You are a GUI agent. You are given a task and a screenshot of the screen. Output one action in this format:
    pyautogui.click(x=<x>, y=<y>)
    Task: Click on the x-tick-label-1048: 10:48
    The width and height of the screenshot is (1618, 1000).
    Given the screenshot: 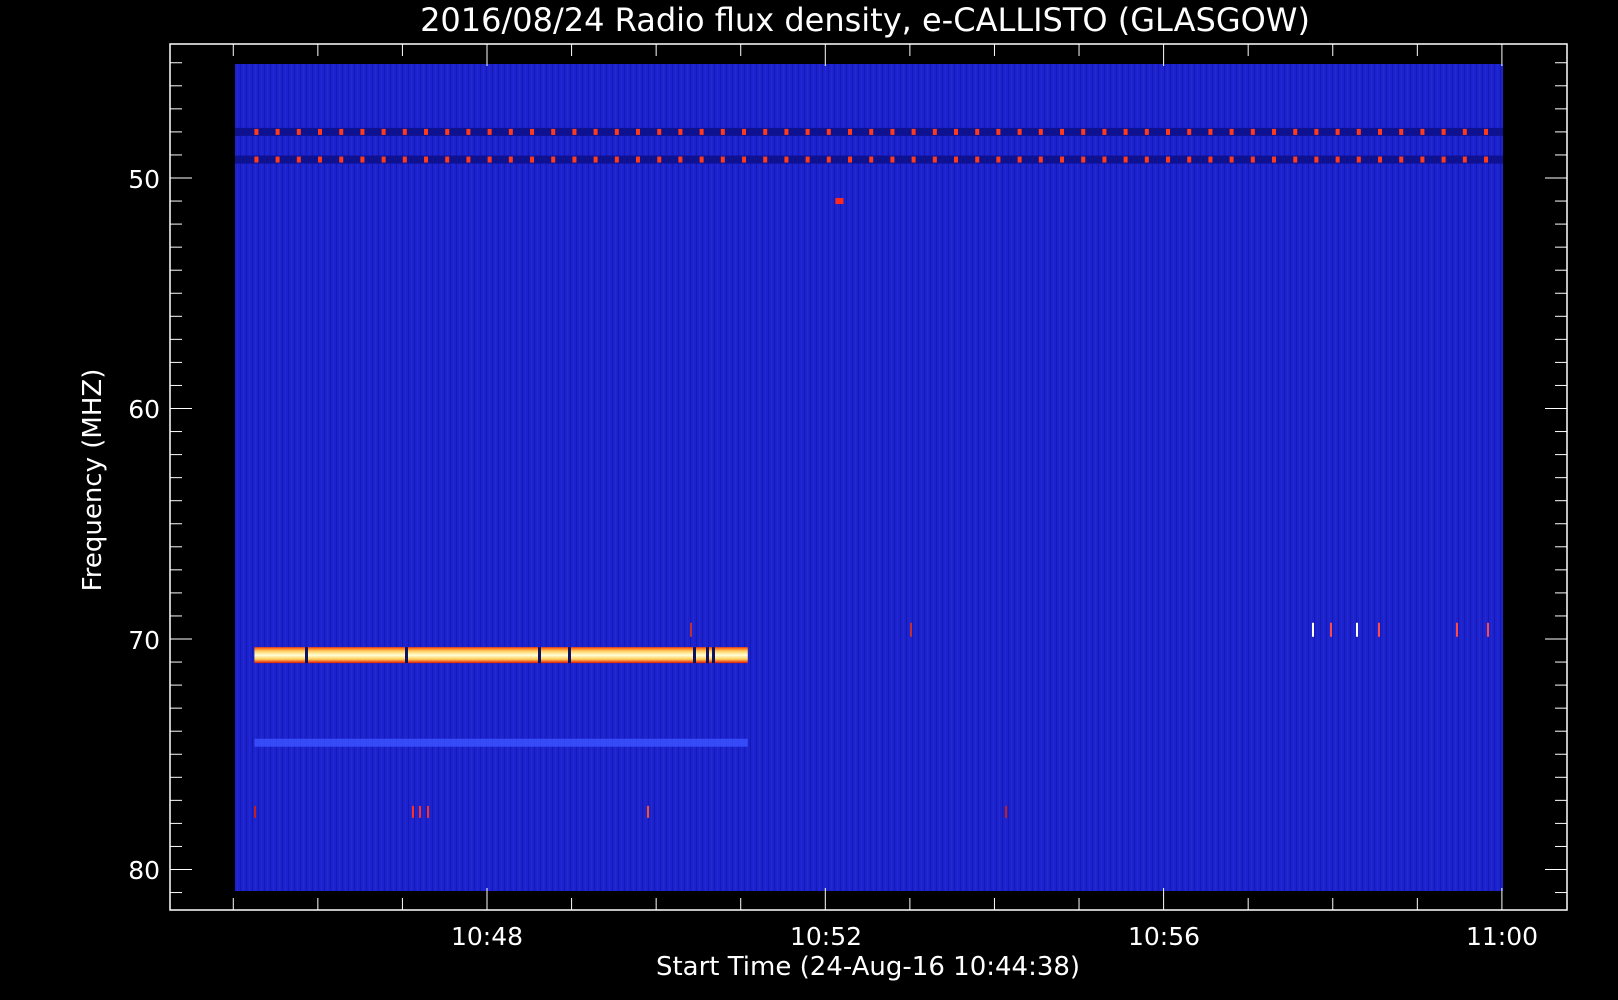 What is the action you would take?
    pyautogui.click(x=487, y=936)
    